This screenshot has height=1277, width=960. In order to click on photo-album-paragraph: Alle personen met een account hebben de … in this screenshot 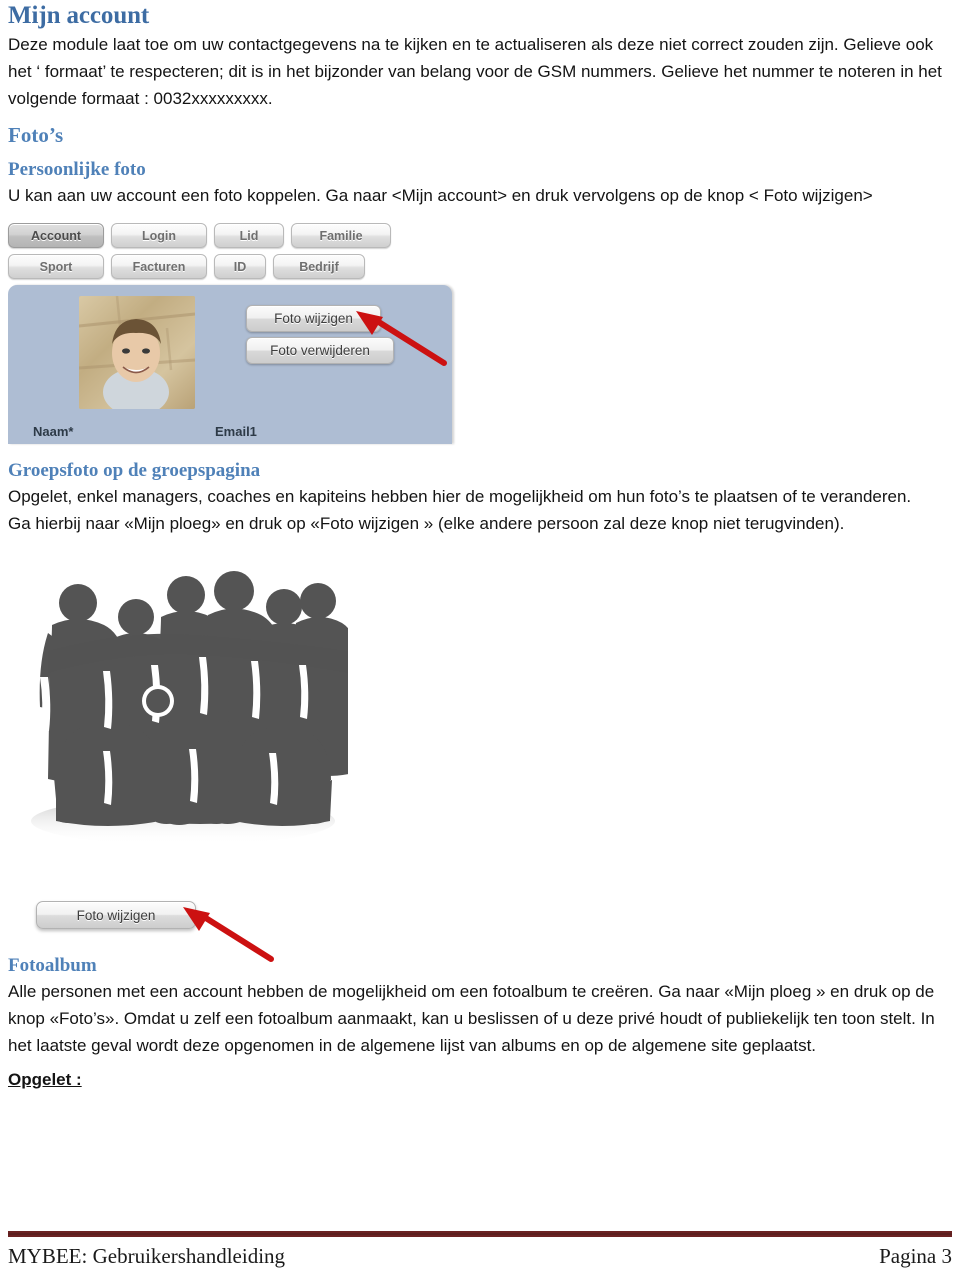, I will do `click(471, 1018)`.